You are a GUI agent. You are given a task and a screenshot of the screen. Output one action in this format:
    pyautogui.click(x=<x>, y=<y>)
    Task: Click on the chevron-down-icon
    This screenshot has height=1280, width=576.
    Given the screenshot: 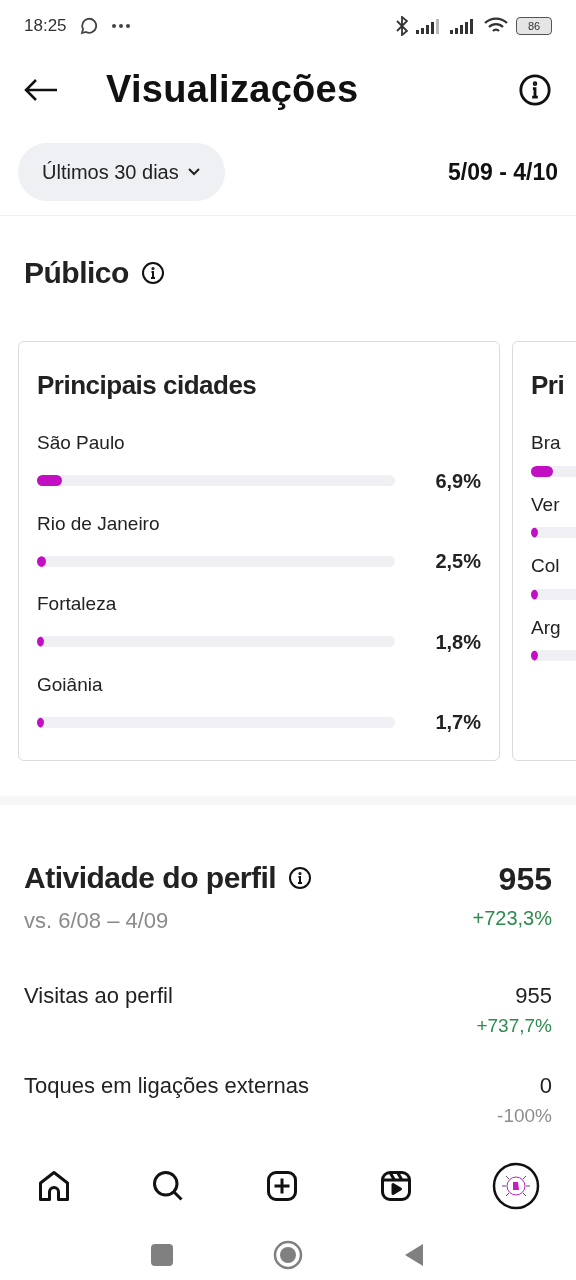 What is the action you would take?
    pyautogui.click(x=193, y=172)
    